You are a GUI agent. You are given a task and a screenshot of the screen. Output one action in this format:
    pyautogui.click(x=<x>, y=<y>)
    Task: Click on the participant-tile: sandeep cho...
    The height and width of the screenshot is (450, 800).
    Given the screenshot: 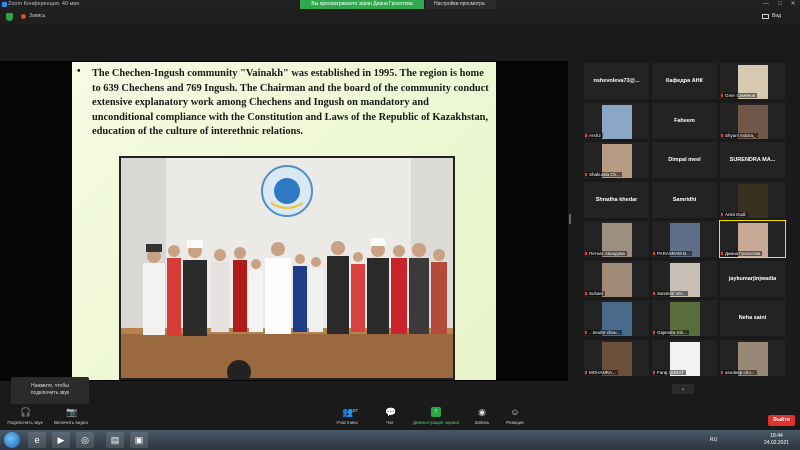 What is the action you would take?
    pyautogui.click(x=752, y=357)
    